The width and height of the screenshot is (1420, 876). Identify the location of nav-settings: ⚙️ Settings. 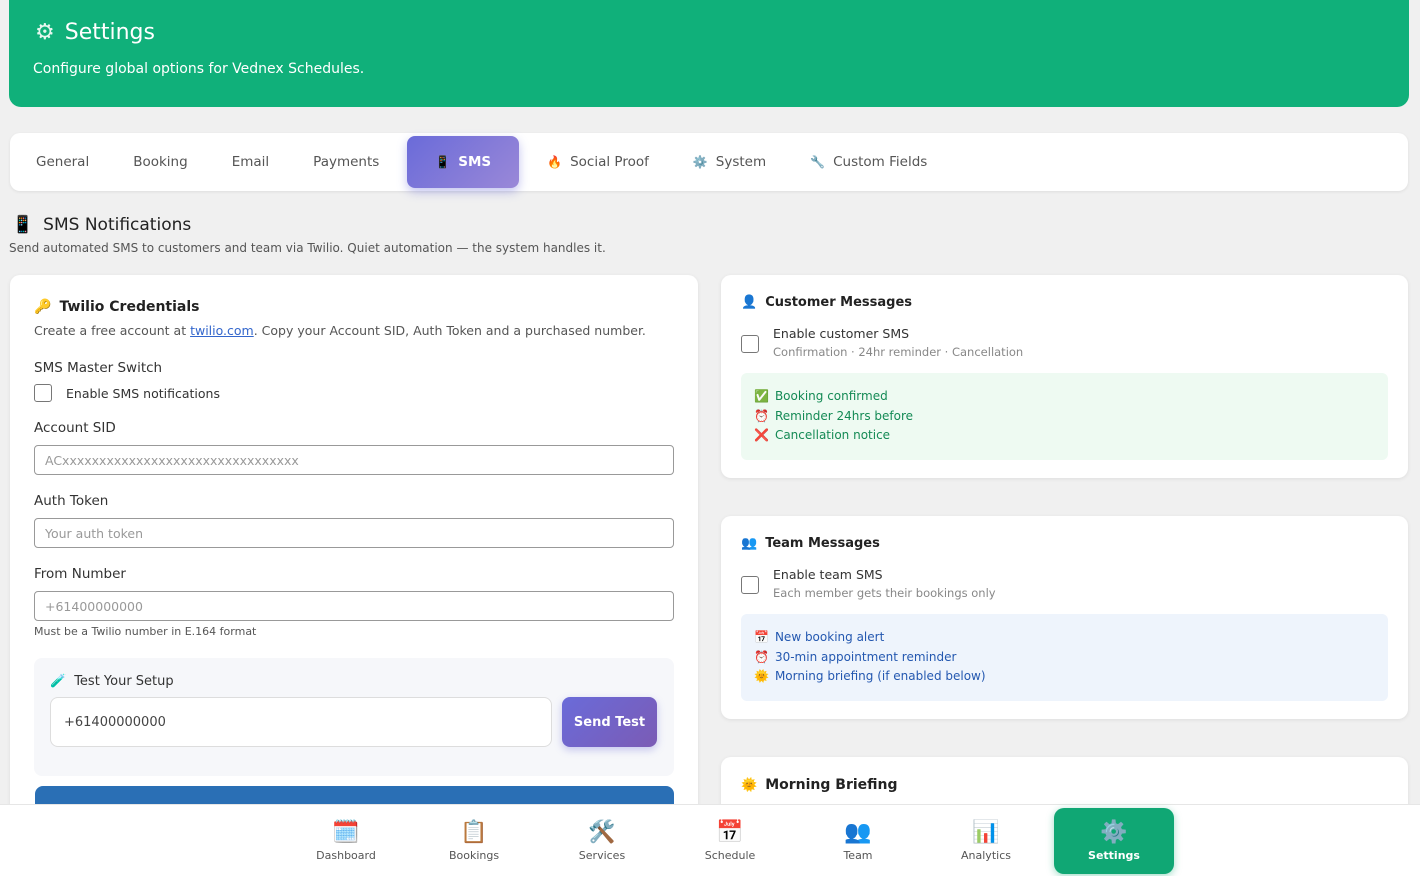
(1114, 841).